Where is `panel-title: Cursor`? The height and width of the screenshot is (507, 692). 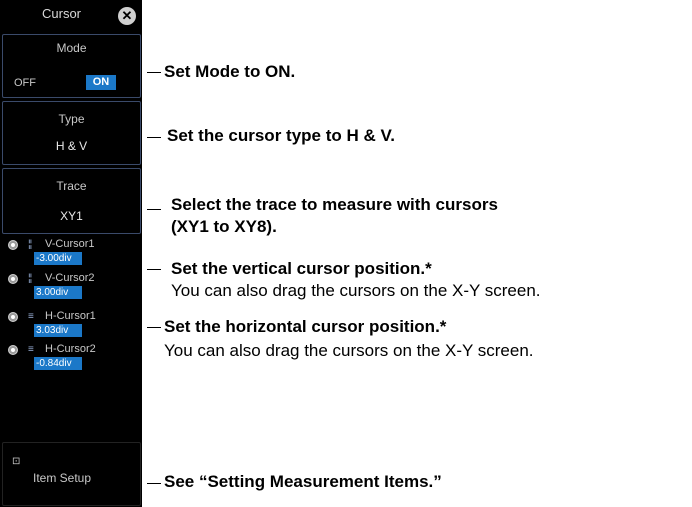 panel-title: Cursor is located at coordinates (62, 13).